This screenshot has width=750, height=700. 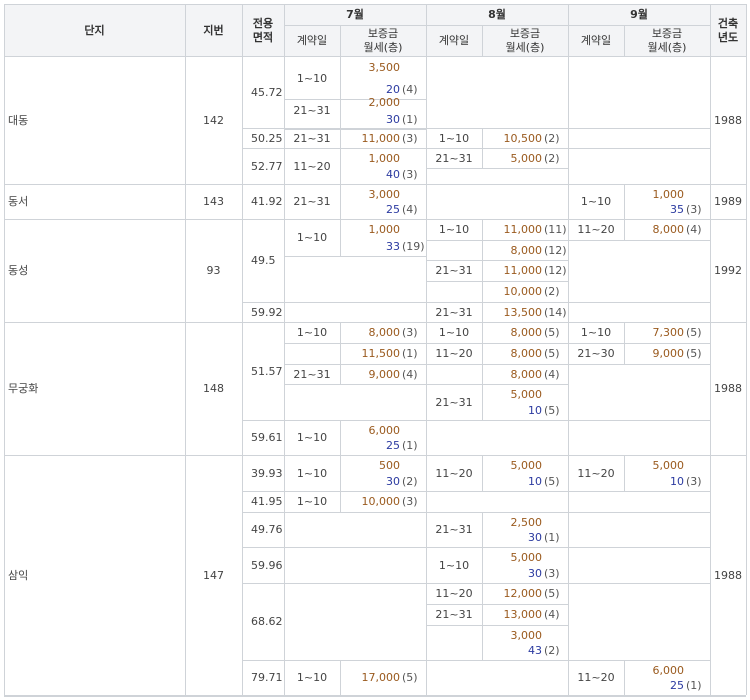 What do you see at coordinates (389, 465) in the screenshot?
I see `deposit-amount: 500` at bounding box center [389, 465].